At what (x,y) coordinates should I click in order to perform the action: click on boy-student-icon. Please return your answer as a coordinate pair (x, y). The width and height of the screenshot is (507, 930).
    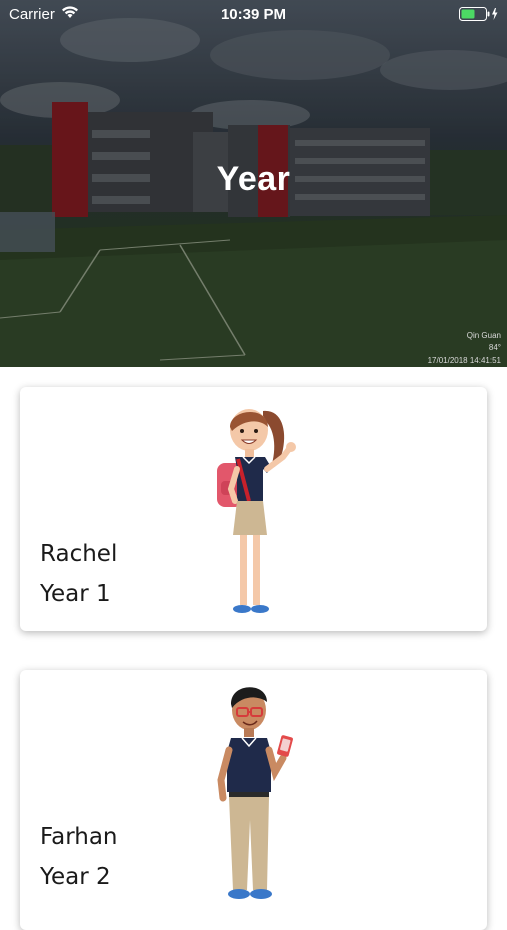
    Looking at the image, I should click on (255, 793).